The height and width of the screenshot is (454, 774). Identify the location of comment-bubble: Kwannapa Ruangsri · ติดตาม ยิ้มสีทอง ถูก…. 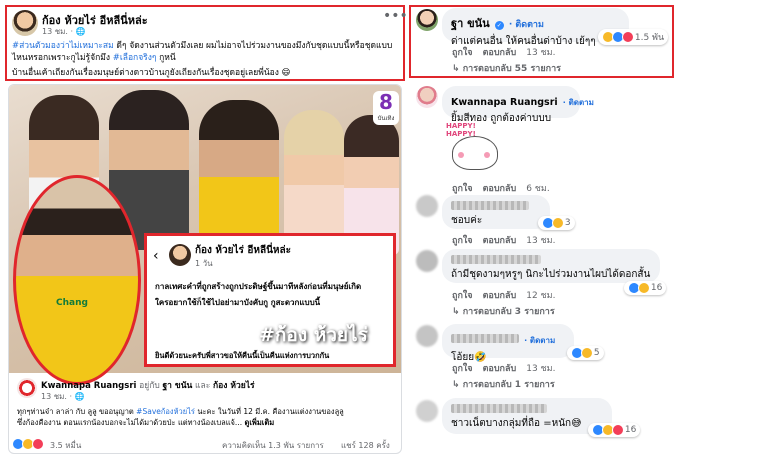
(518, 105).